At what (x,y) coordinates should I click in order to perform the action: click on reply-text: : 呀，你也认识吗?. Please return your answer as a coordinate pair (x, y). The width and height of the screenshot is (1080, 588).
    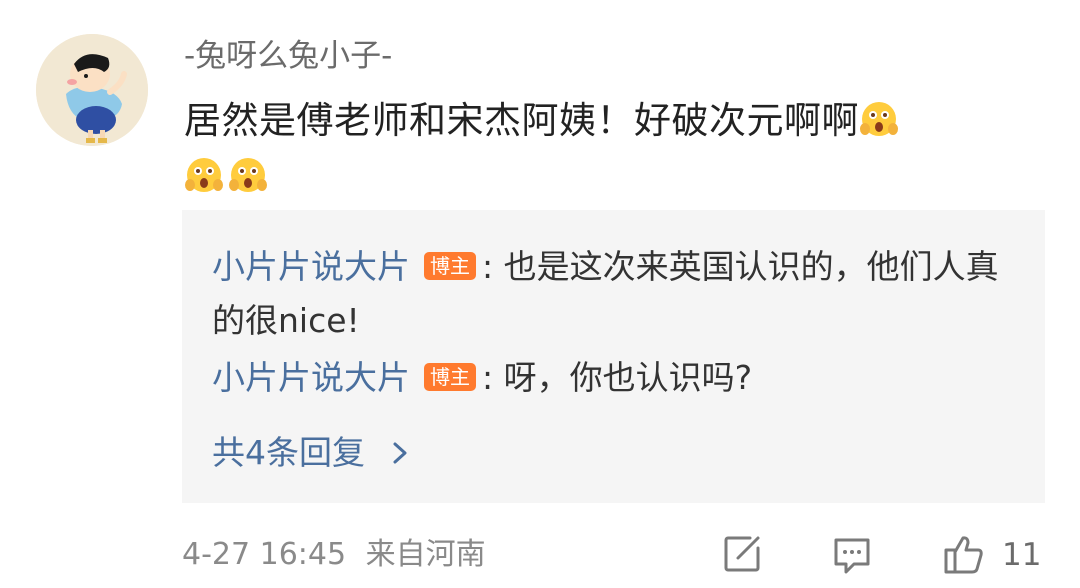
    Looking at the image, I should click on (617, 377).